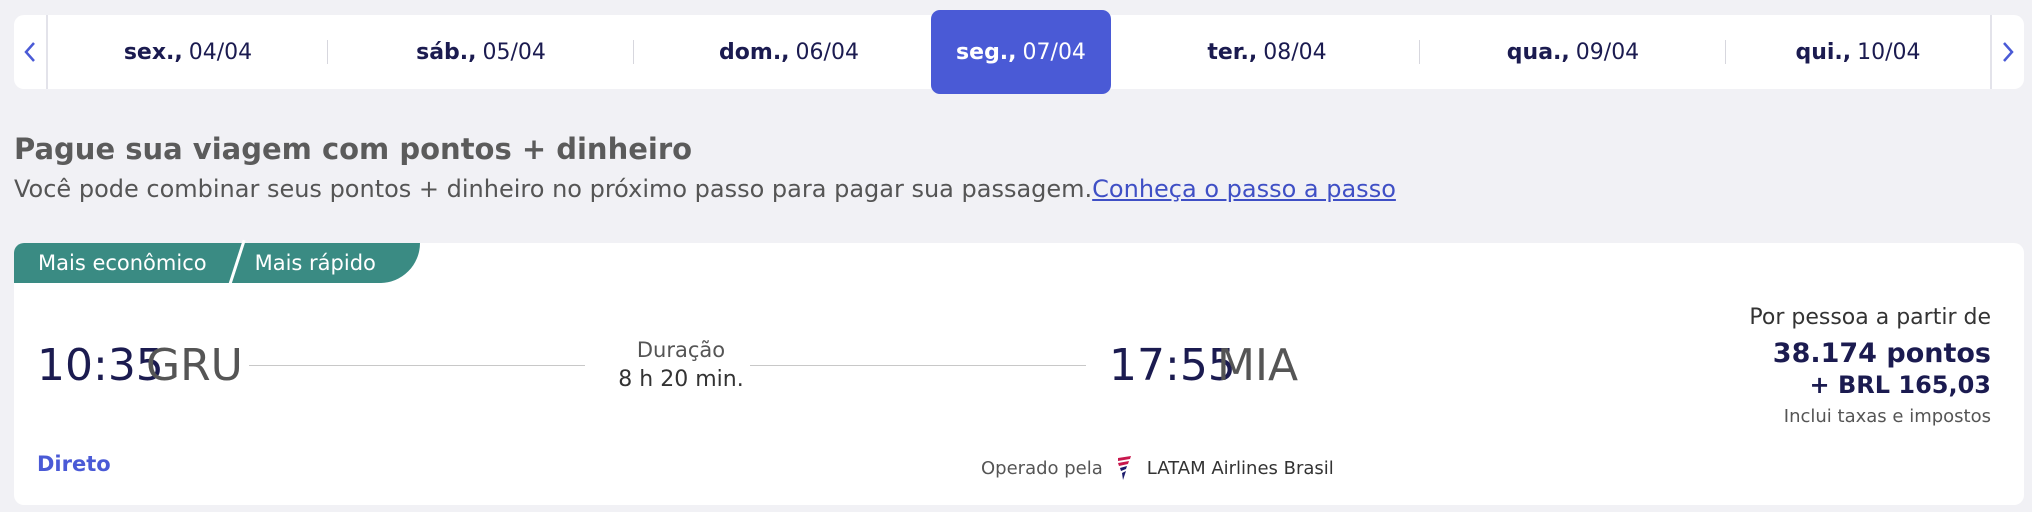  What do you see at coordinates (332, 263) in the screenshot?
I see `badge-fastest: Mais rápido` at bounding box center [332, 263].